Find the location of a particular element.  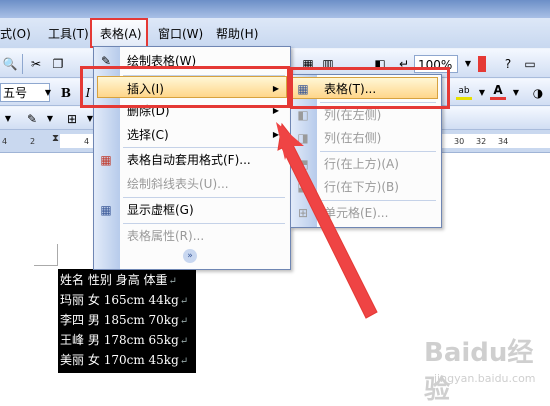

baidu-watermark: Baidu经验 jingyan.baidu.com is located at coordinates (483, 366).